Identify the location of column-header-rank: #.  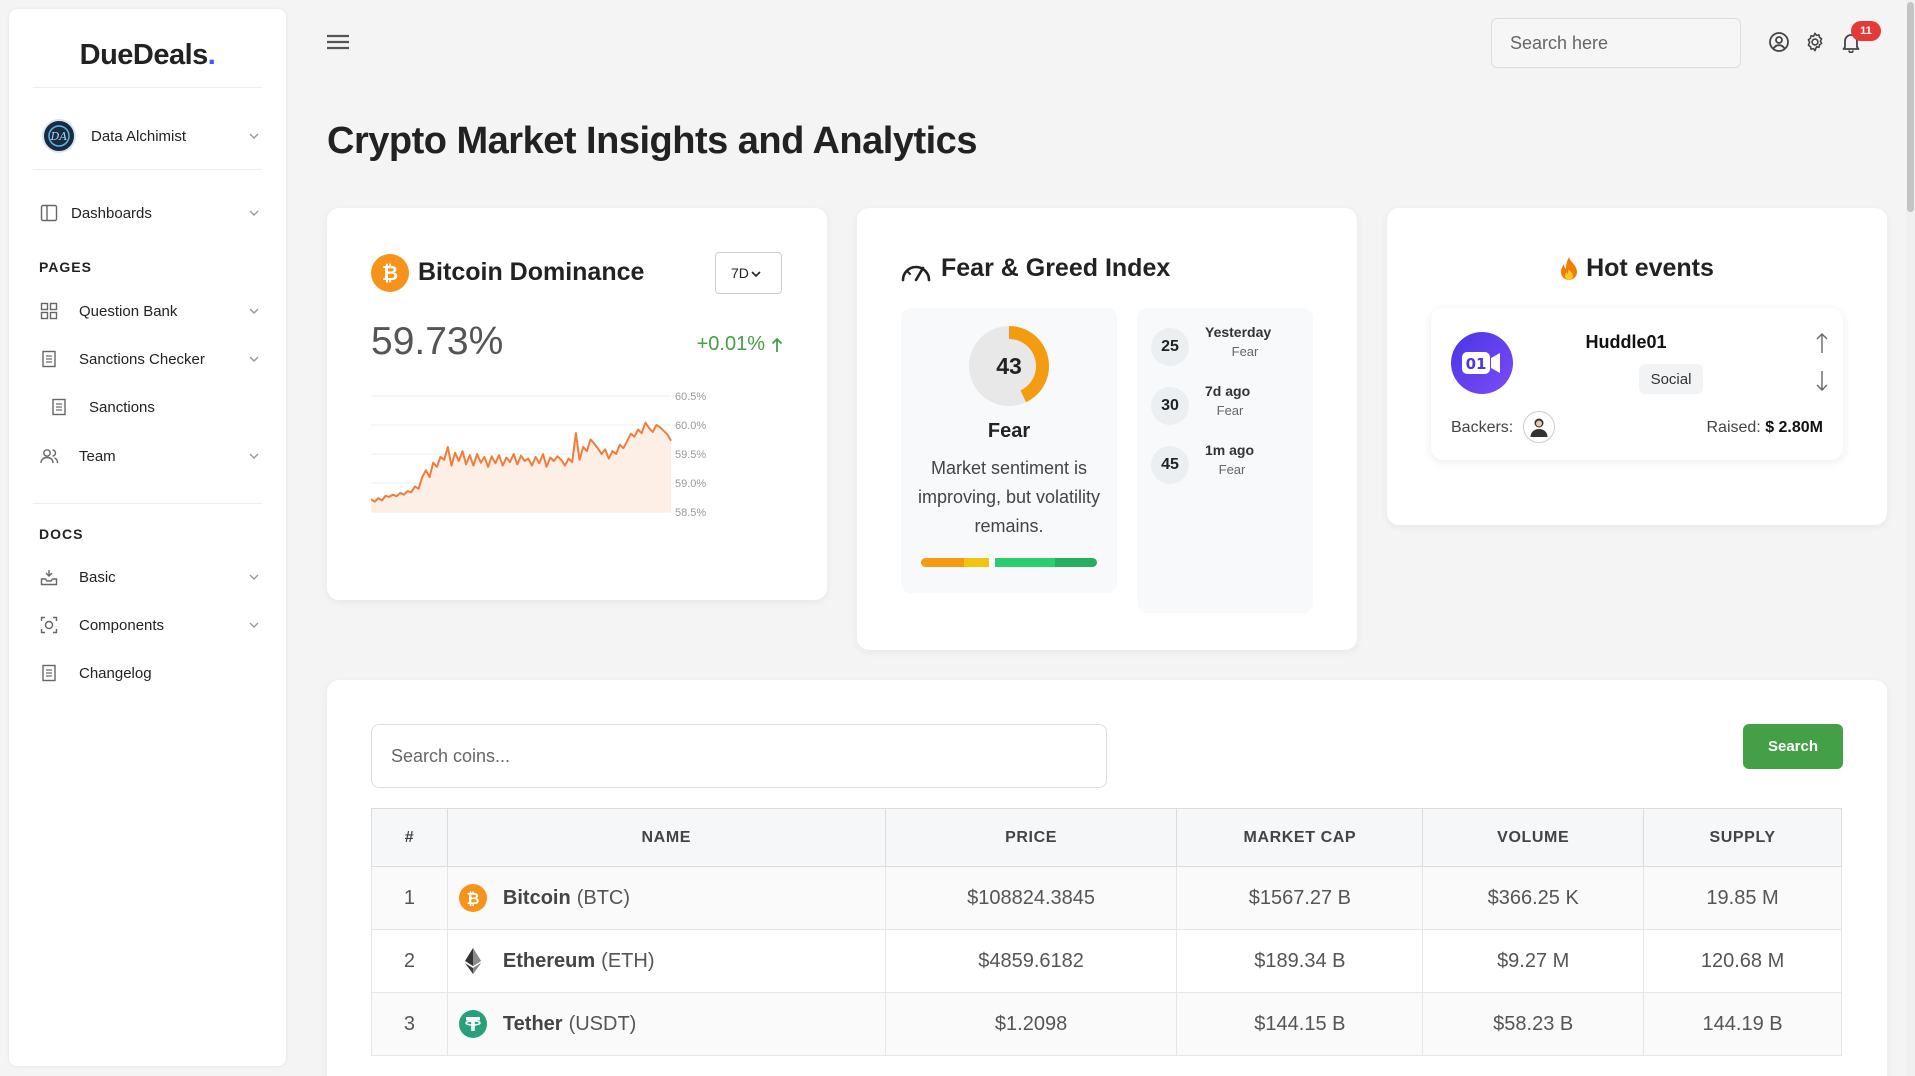
(409, 837).